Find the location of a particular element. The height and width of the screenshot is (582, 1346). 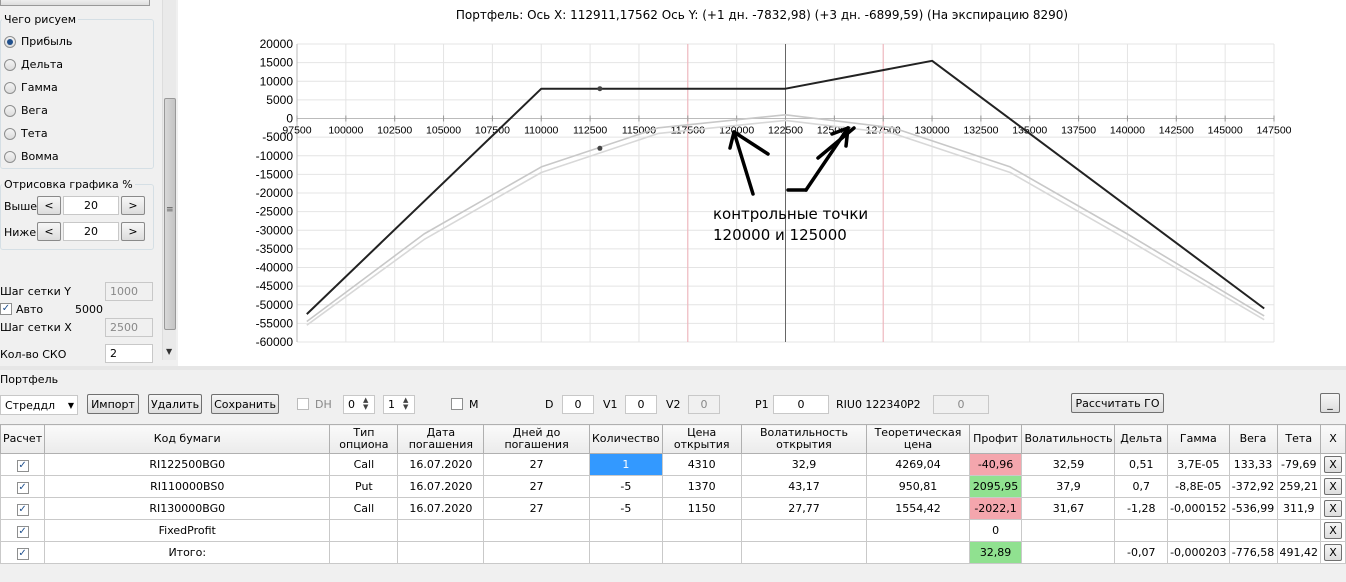

table-cell: FixedProfit is located at coordinates (187, 530).